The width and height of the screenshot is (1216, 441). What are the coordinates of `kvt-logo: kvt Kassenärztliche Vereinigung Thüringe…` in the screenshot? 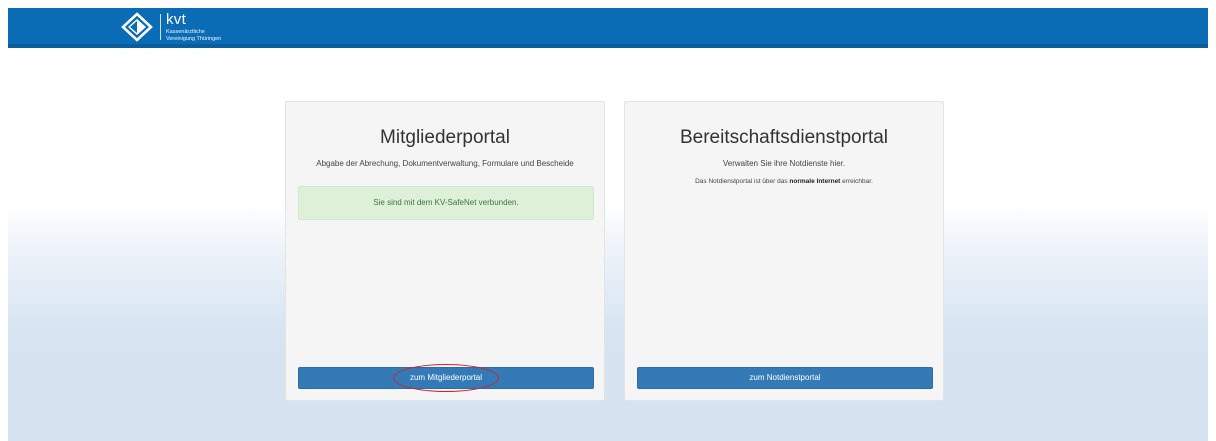 It's located at (170, 27).